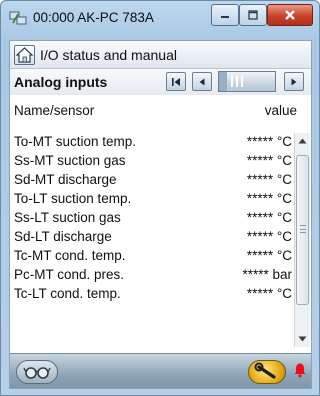 Image resolution: width=320 pixels, height=396 pixels. I want to click on list-scrollbar, so click(302, 240).